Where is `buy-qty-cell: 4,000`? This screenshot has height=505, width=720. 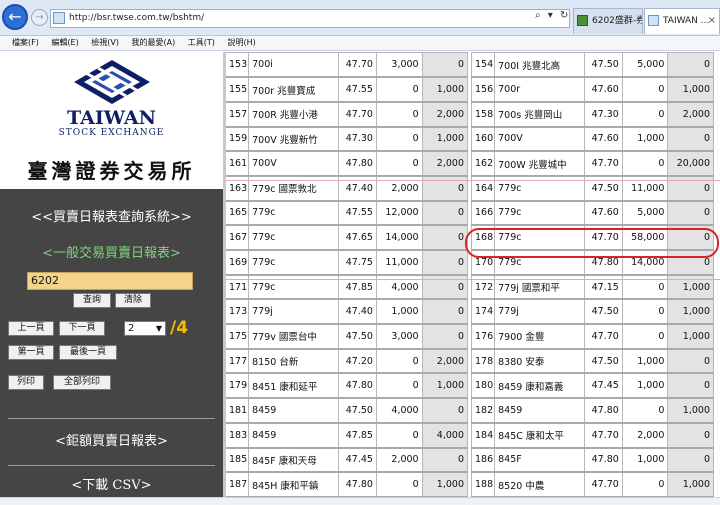
buy-qty-cell: 4,000 is located at coordinates (399, 287).